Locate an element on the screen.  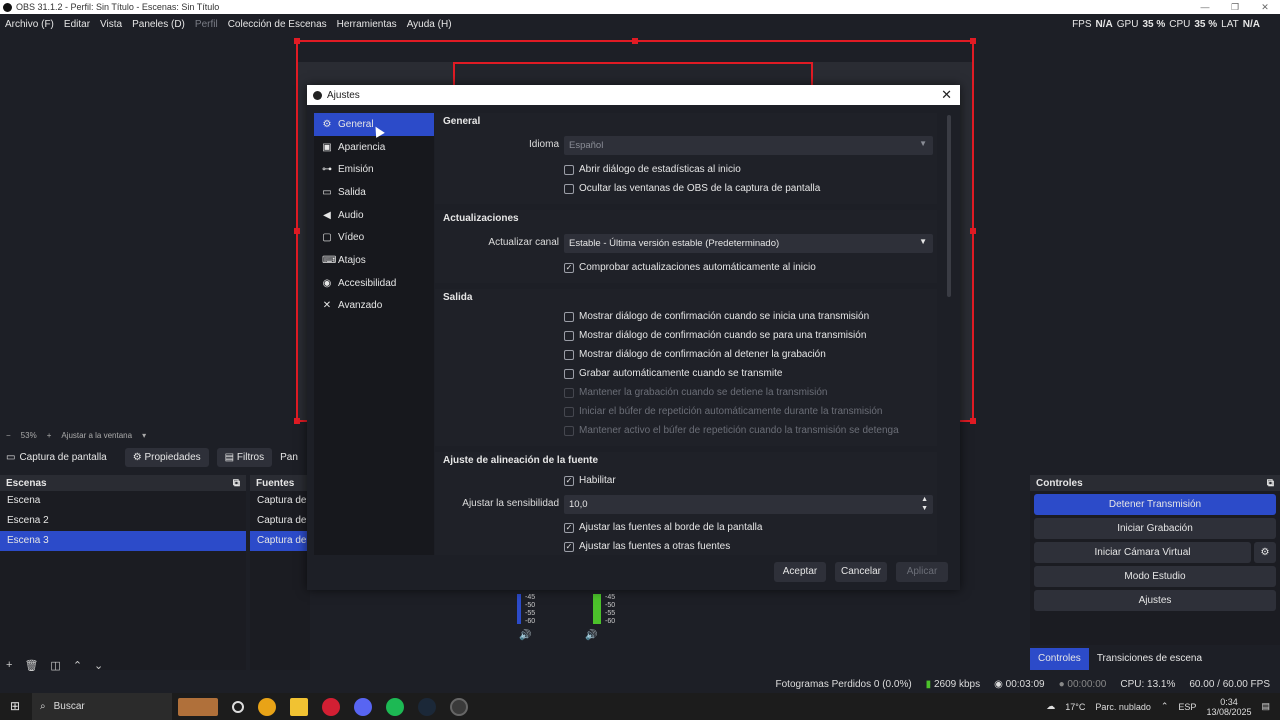
stop-stream-button: Detener Transmisión is located at coordinates (1155, 504).